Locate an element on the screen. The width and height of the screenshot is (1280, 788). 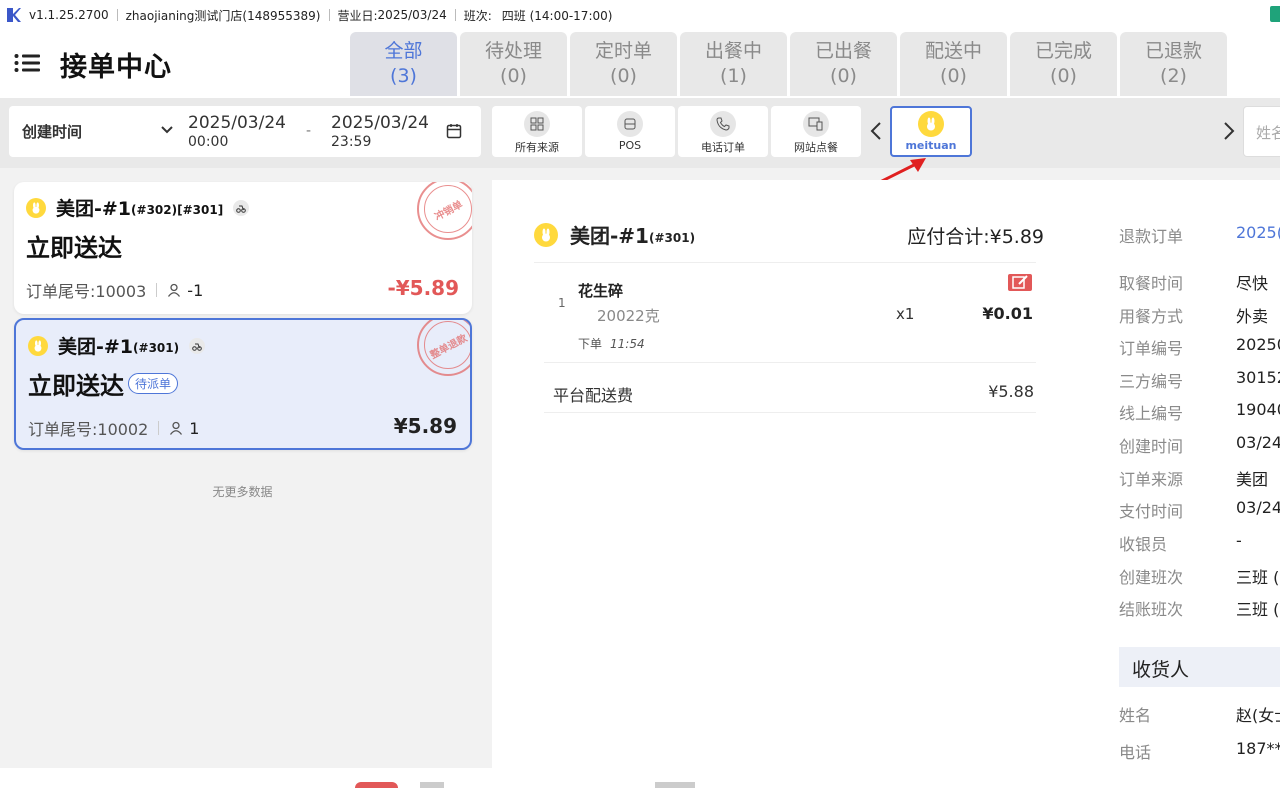
calendar-icon is located at coordinates (454, 131).